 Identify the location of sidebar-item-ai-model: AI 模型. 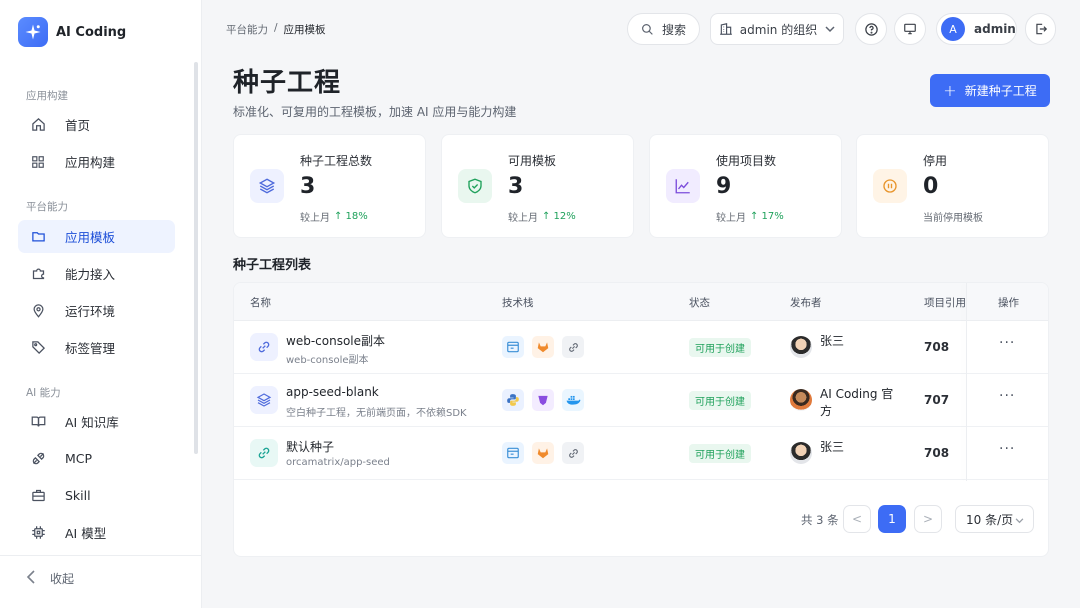
(96, 532).